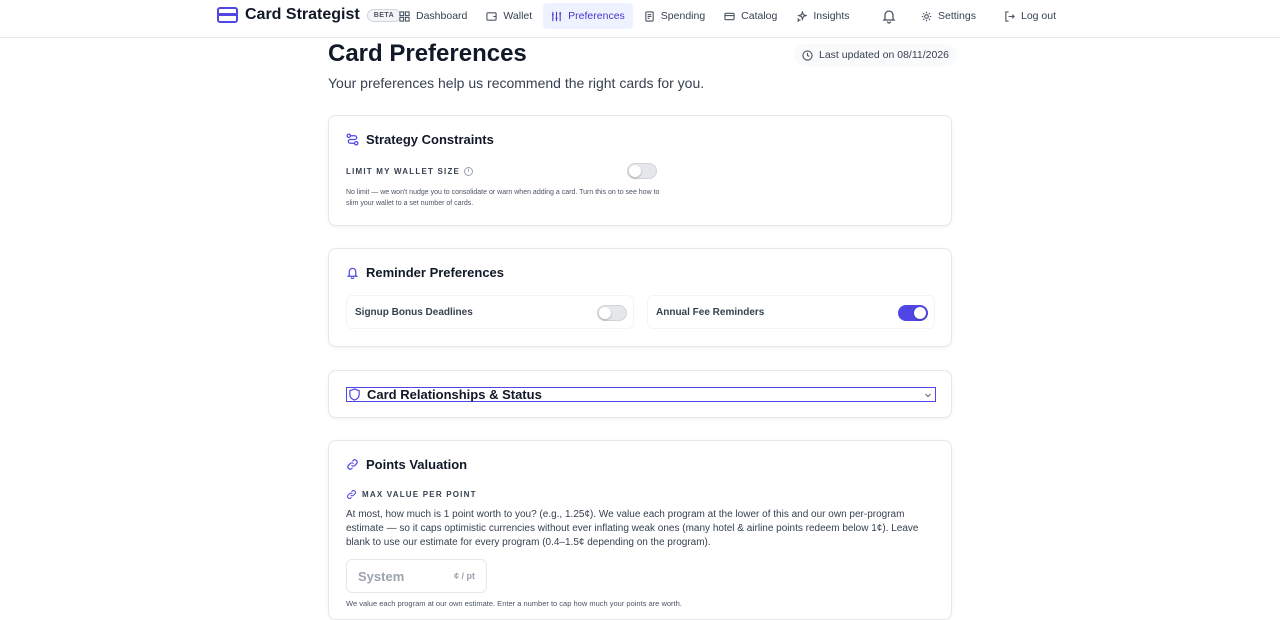 This screenshot has height=620, width=1280. Describe the element at coordinates (596, 16) in the screenshot. I see `nav-label: Preferences` at that location.